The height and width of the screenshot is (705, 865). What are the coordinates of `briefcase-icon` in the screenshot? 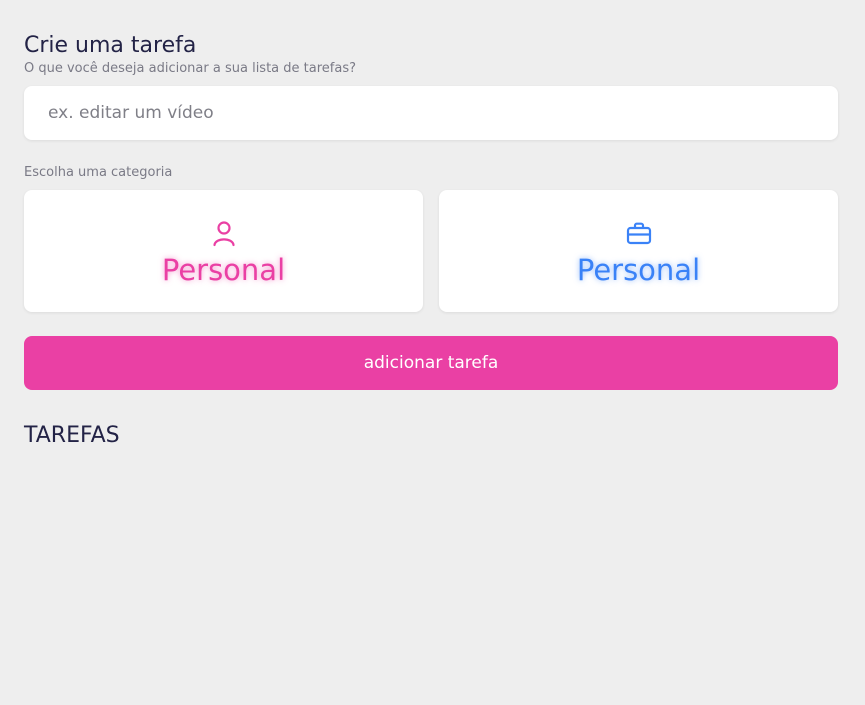 It's located at (639, 233).